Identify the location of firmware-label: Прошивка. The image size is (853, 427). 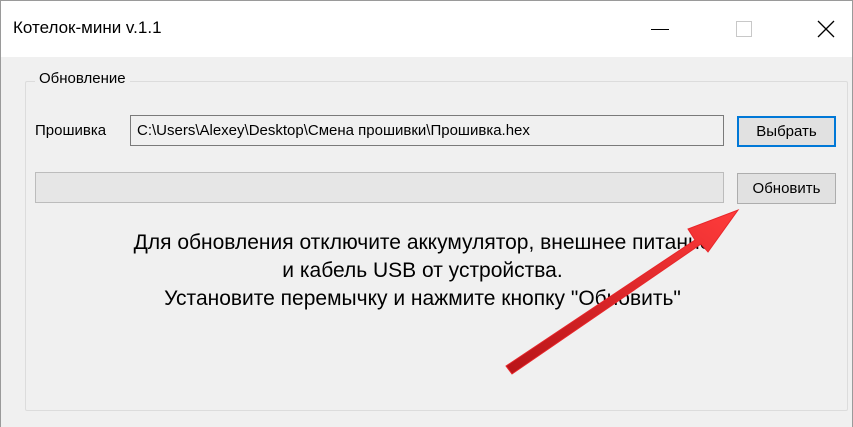
(71, 130).